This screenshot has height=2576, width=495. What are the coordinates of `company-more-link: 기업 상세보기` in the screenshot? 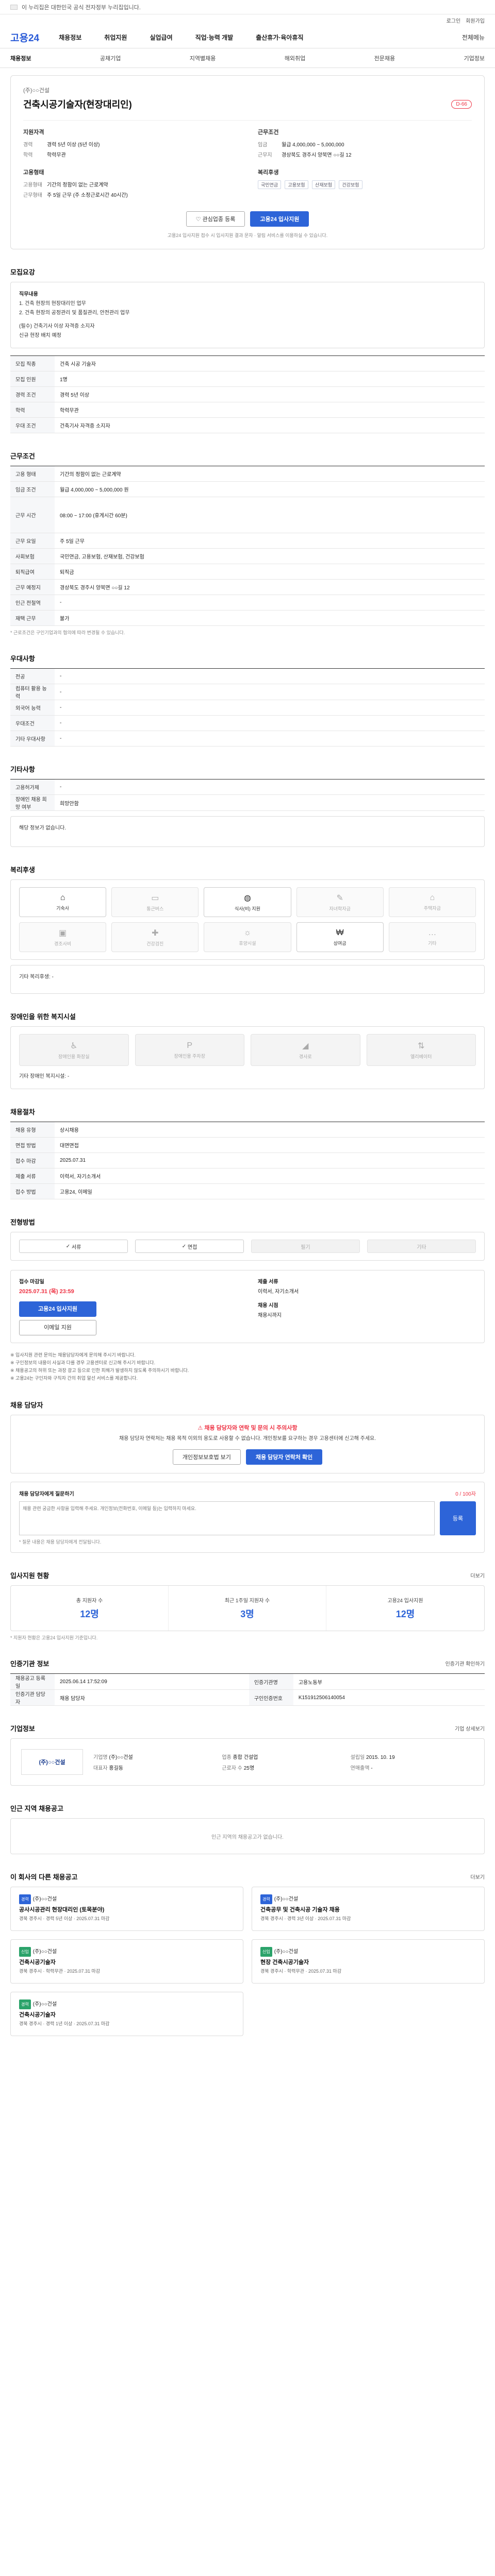 It's located at (470, 1728).